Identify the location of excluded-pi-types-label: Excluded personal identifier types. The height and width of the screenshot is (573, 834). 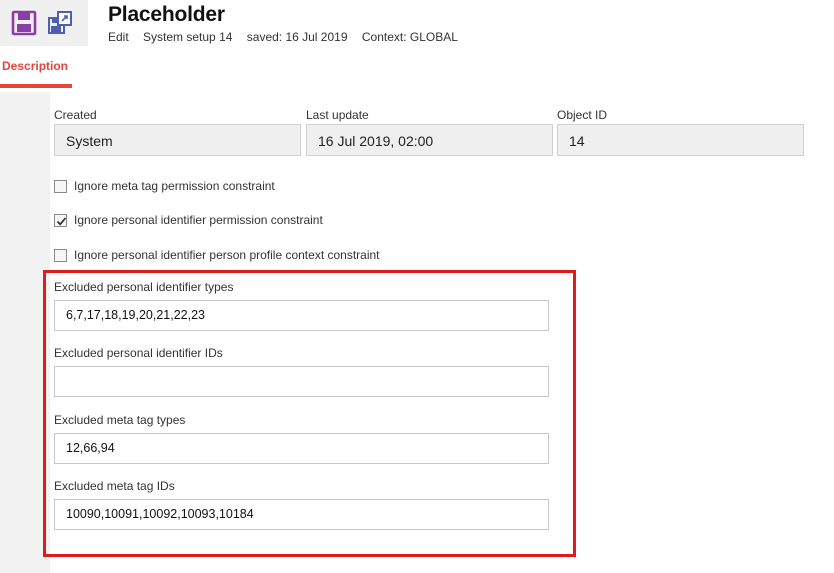
(144, 287).